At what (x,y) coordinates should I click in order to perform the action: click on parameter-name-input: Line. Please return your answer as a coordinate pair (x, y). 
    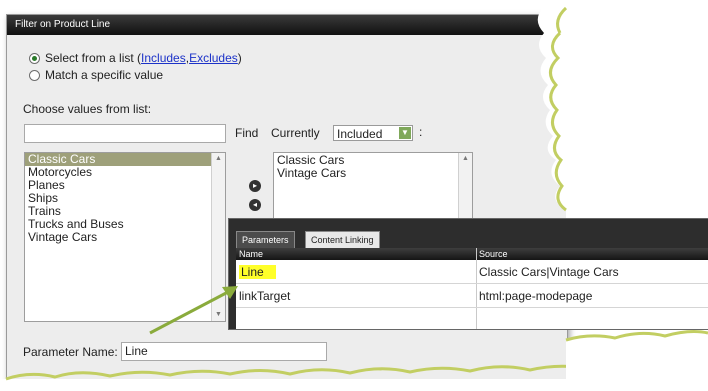
    Looking at the image, I should click on (224, 351).